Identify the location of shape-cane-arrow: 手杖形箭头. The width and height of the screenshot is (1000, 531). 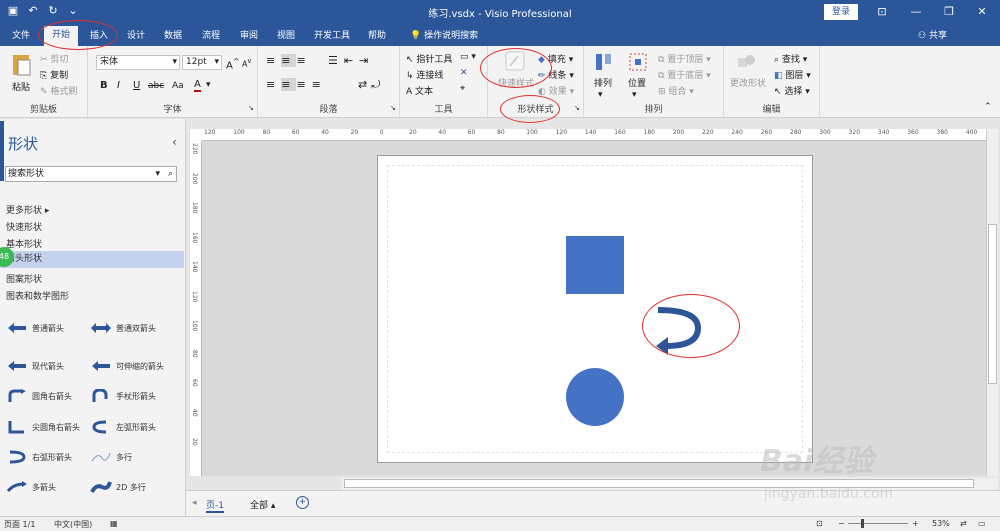
(123, 396).